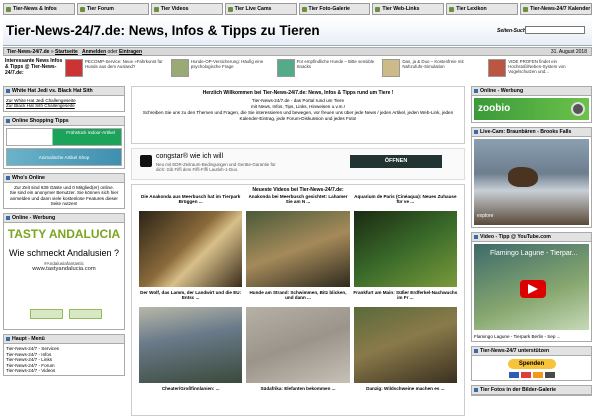 This screenshot has height=420, width=600. Describe the element at coordinates (482, 9) in the screenshot. I see `nav-tier-lexikon: Tier Lexikon` at that location.